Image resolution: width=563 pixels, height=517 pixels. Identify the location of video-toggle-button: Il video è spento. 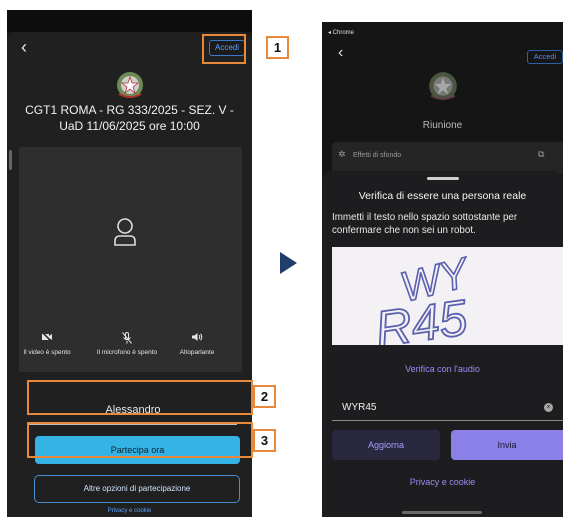
(47, 343).